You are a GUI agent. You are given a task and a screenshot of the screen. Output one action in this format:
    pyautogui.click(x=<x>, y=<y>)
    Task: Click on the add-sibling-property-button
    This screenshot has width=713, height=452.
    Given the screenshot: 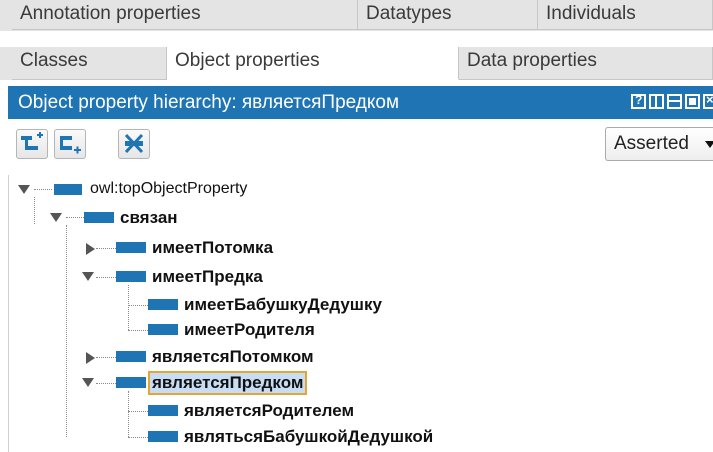 What is the action you would take?
    pyautogui.click(x=70, y=144)
    